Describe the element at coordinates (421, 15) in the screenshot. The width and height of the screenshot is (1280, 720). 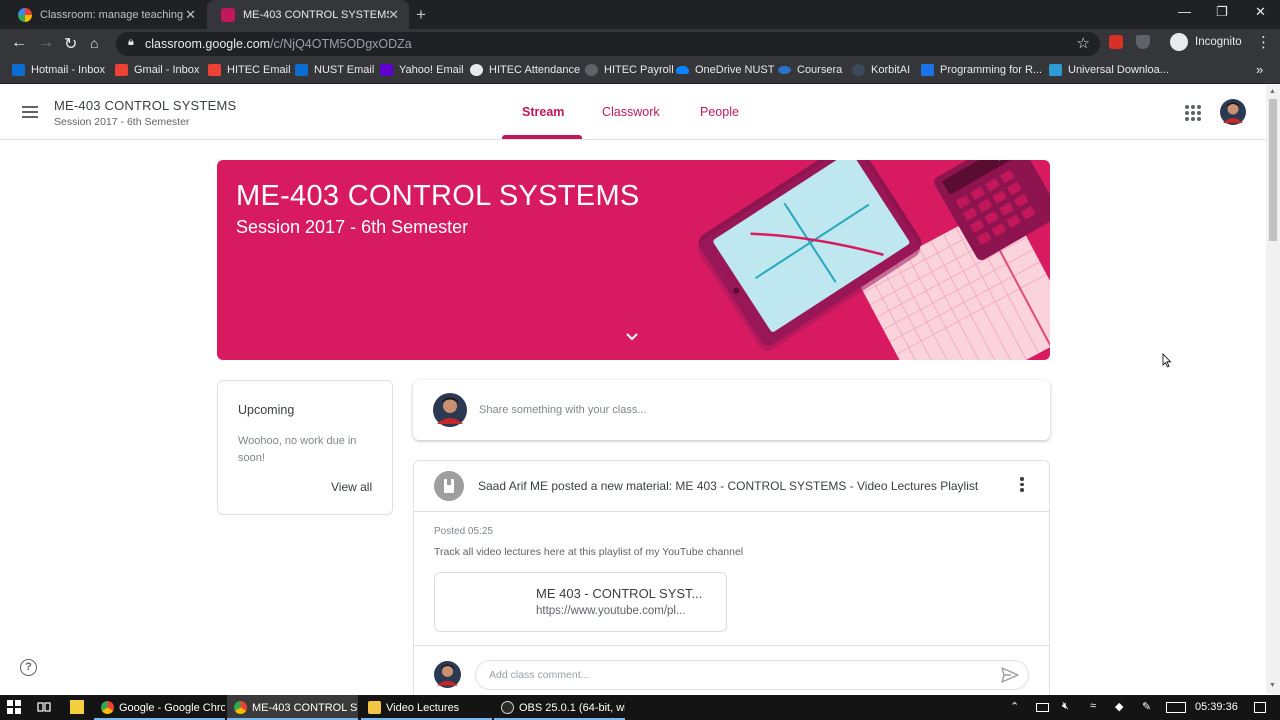
I see `new-tab-icon: +` at that location.